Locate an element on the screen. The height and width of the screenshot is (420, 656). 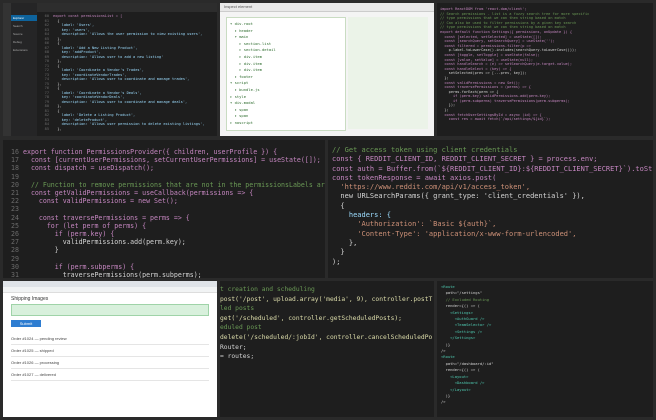
code-text: key: 'coordinateVendorTrades', is located at coordinates (90, 74).